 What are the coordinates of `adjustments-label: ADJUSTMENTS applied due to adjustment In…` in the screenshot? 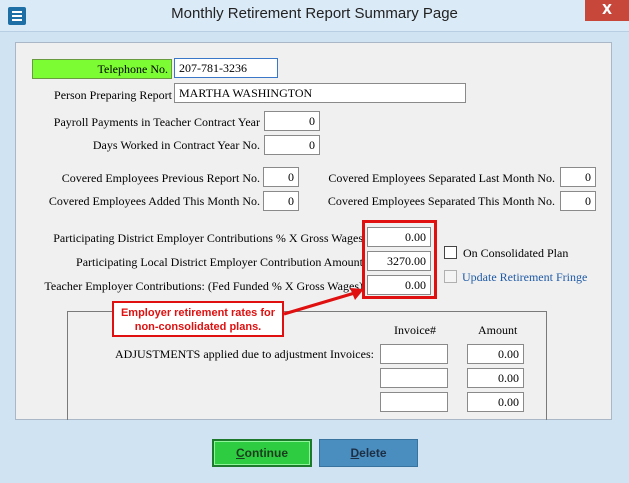 It's located at (244, 354).